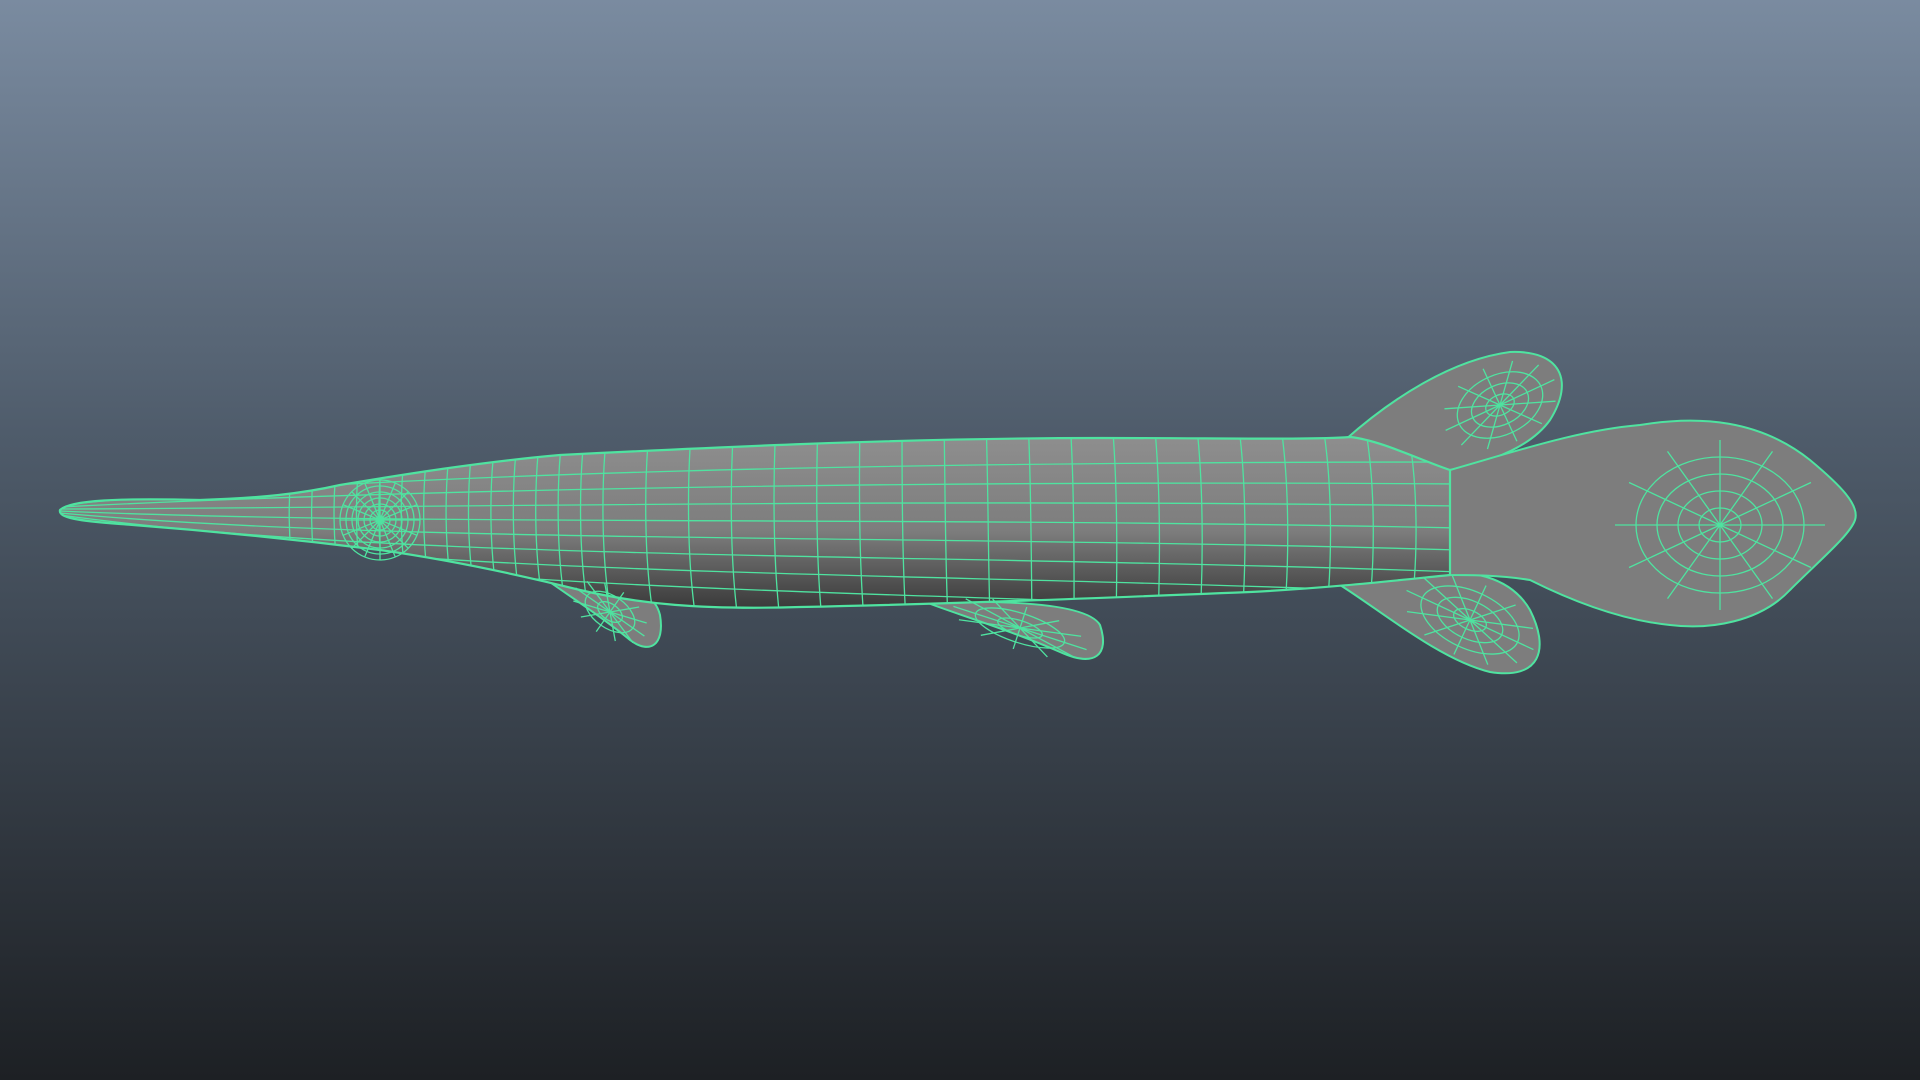 Image resolution: width=1920 pixels, height=1080 pixels. Describe the element at coordinates (1439, 621) in the screenshot. I see `anal-fin` at that location.